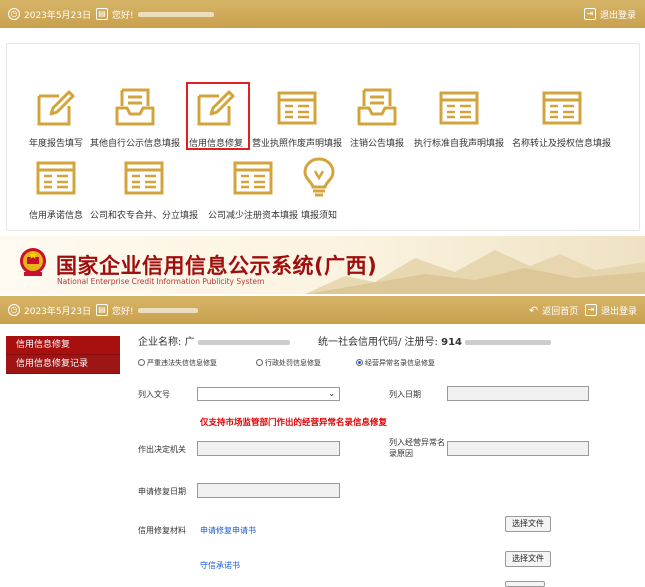 The width and height of the screenshot is (645, 587). What do you see at coordinates (518, 448) in the screenshot?
I see `reason-field` at bounding box center [518, 448].